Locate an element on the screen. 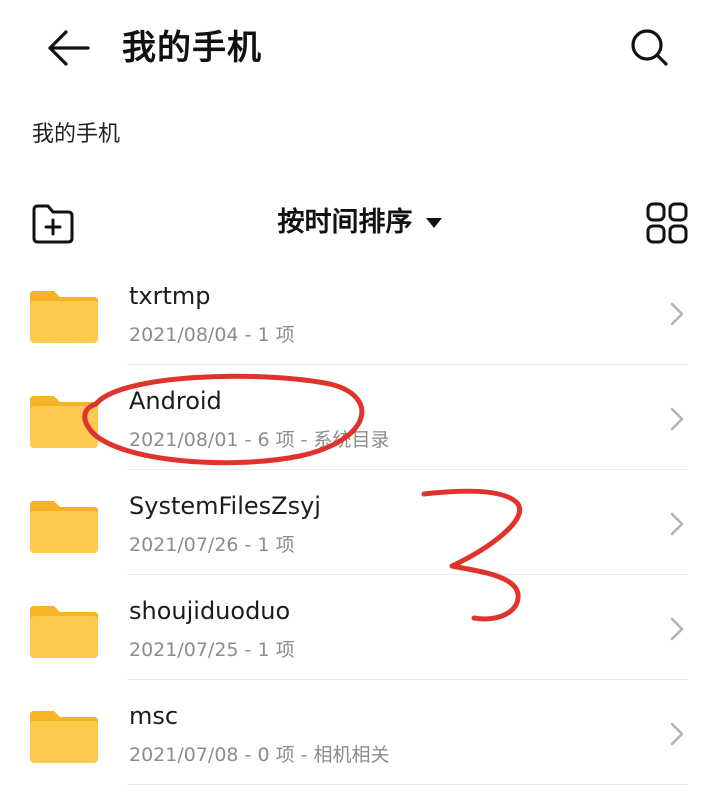 This screenshot has height=795, width=720. grid-view-button is located at coordinates (667, 223).